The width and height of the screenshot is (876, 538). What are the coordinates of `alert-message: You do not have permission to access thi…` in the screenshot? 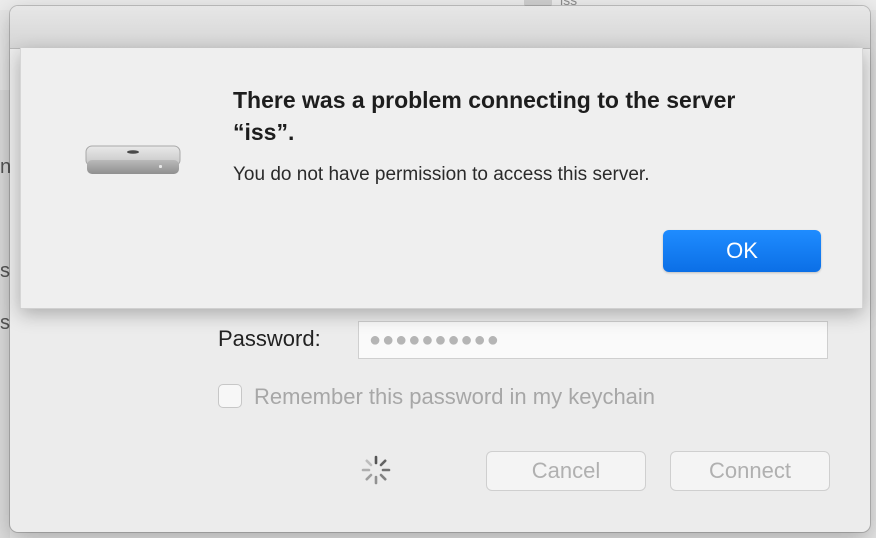 It's located at (441, 174).